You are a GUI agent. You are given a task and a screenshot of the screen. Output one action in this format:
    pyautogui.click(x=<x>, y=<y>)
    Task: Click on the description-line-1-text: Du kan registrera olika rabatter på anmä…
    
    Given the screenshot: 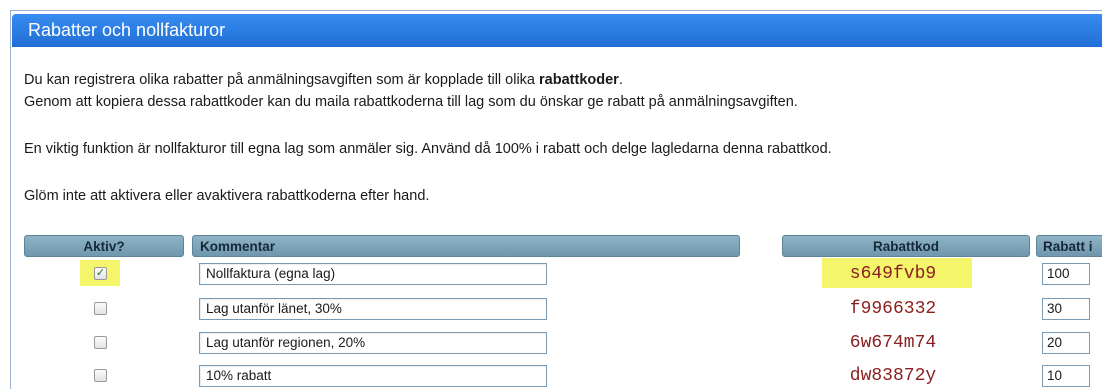 What is the action you would take?
    pyautogui.click(x=282, y=80)
    